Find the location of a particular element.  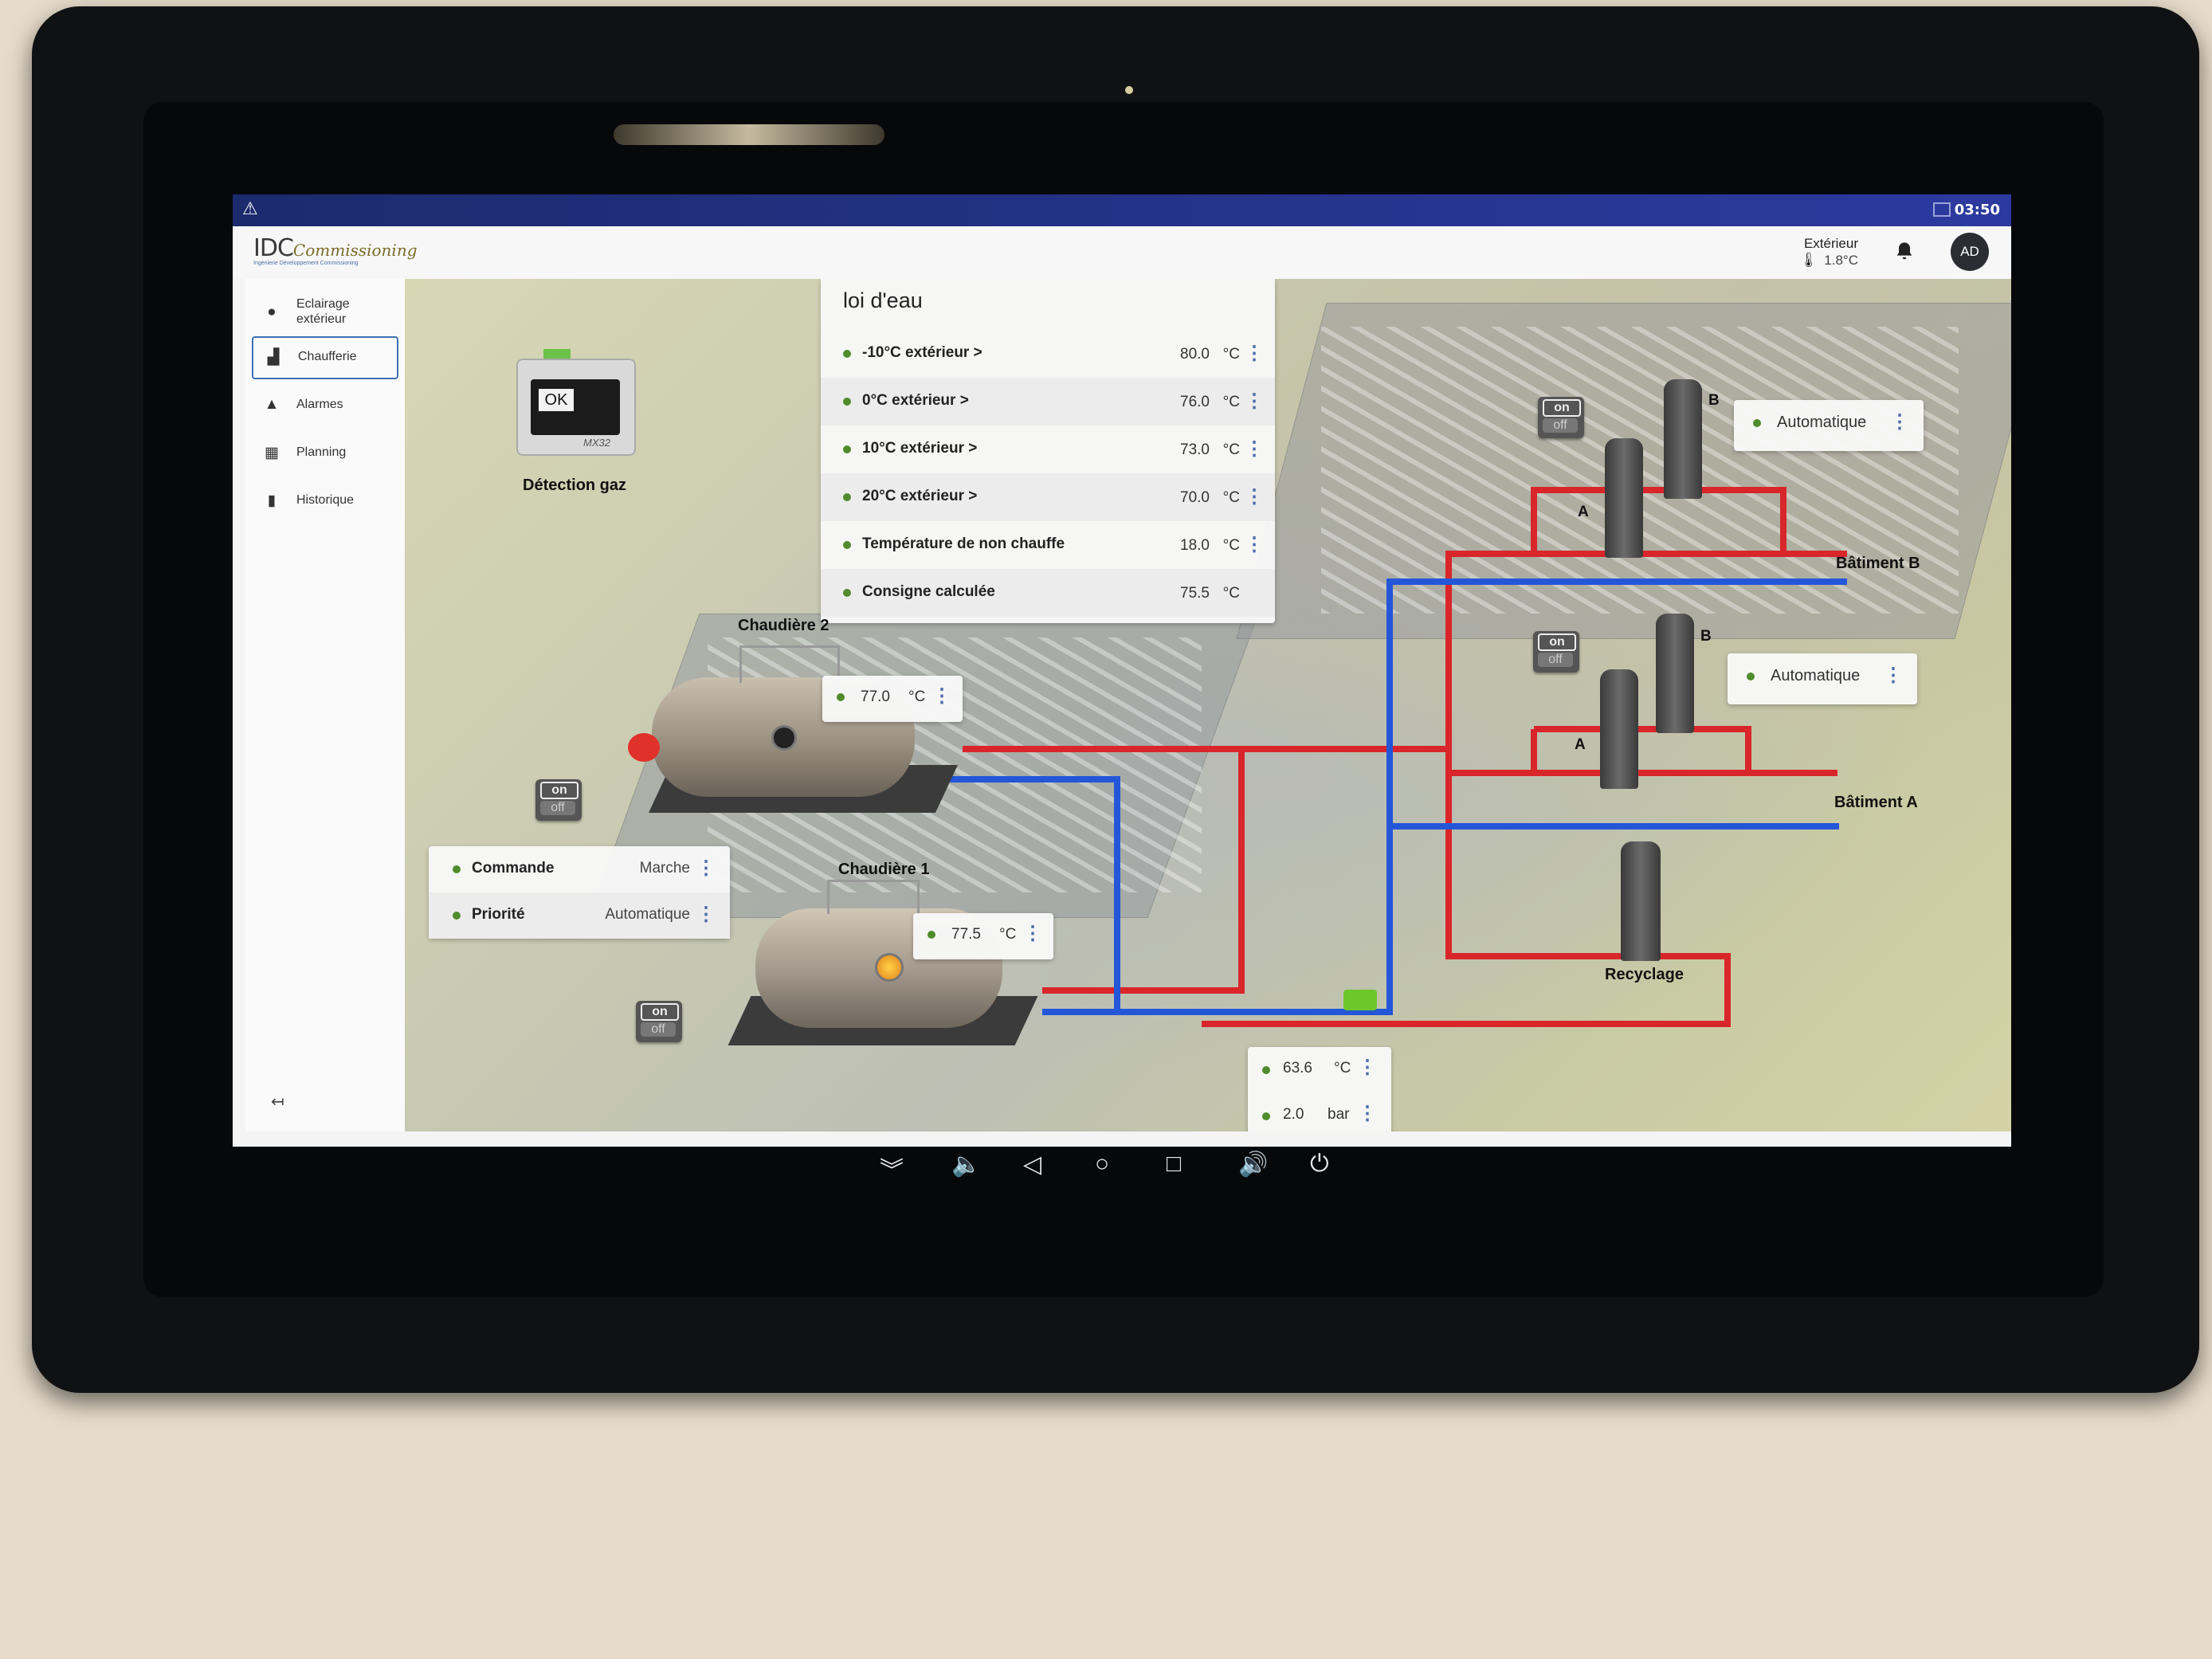

boiler-2-onoff-switch: on off is located at coordinates (558, 800).